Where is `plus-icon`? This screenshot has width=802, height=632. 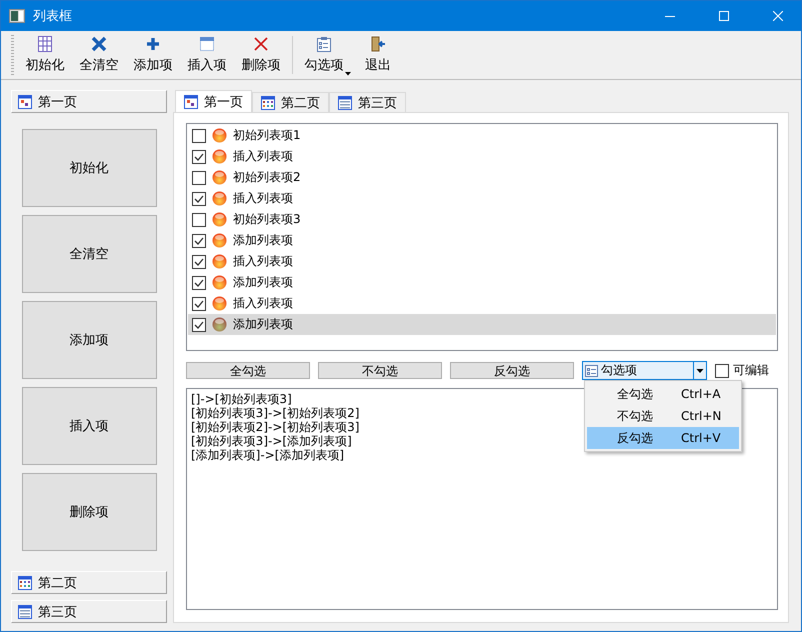
plus-icon is located at coordinates (153, 44).